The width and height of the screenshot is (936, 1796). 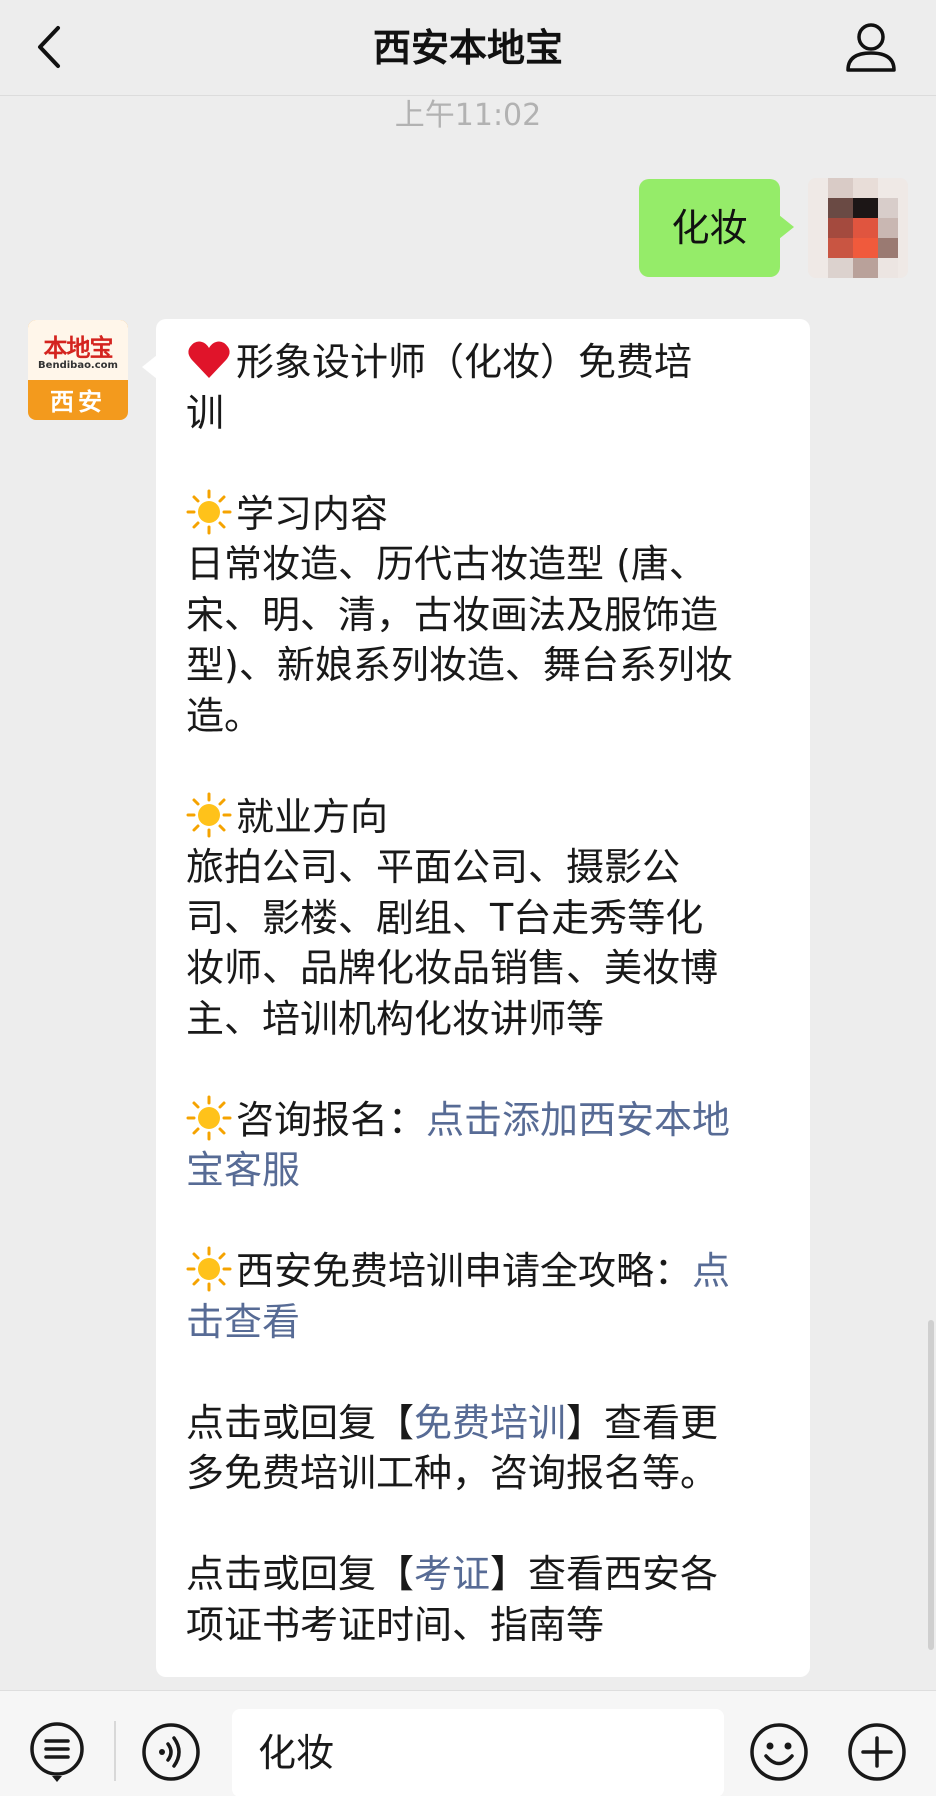 I want to click on free-training-line: 点击或回复【免费培训】查看更, so click(x=485, y=1423).